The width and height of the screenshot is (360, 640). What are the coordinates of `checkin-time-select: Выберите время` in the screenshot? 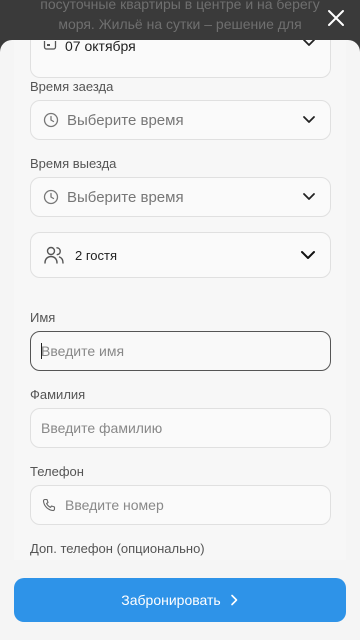 It's located at (180, 120).